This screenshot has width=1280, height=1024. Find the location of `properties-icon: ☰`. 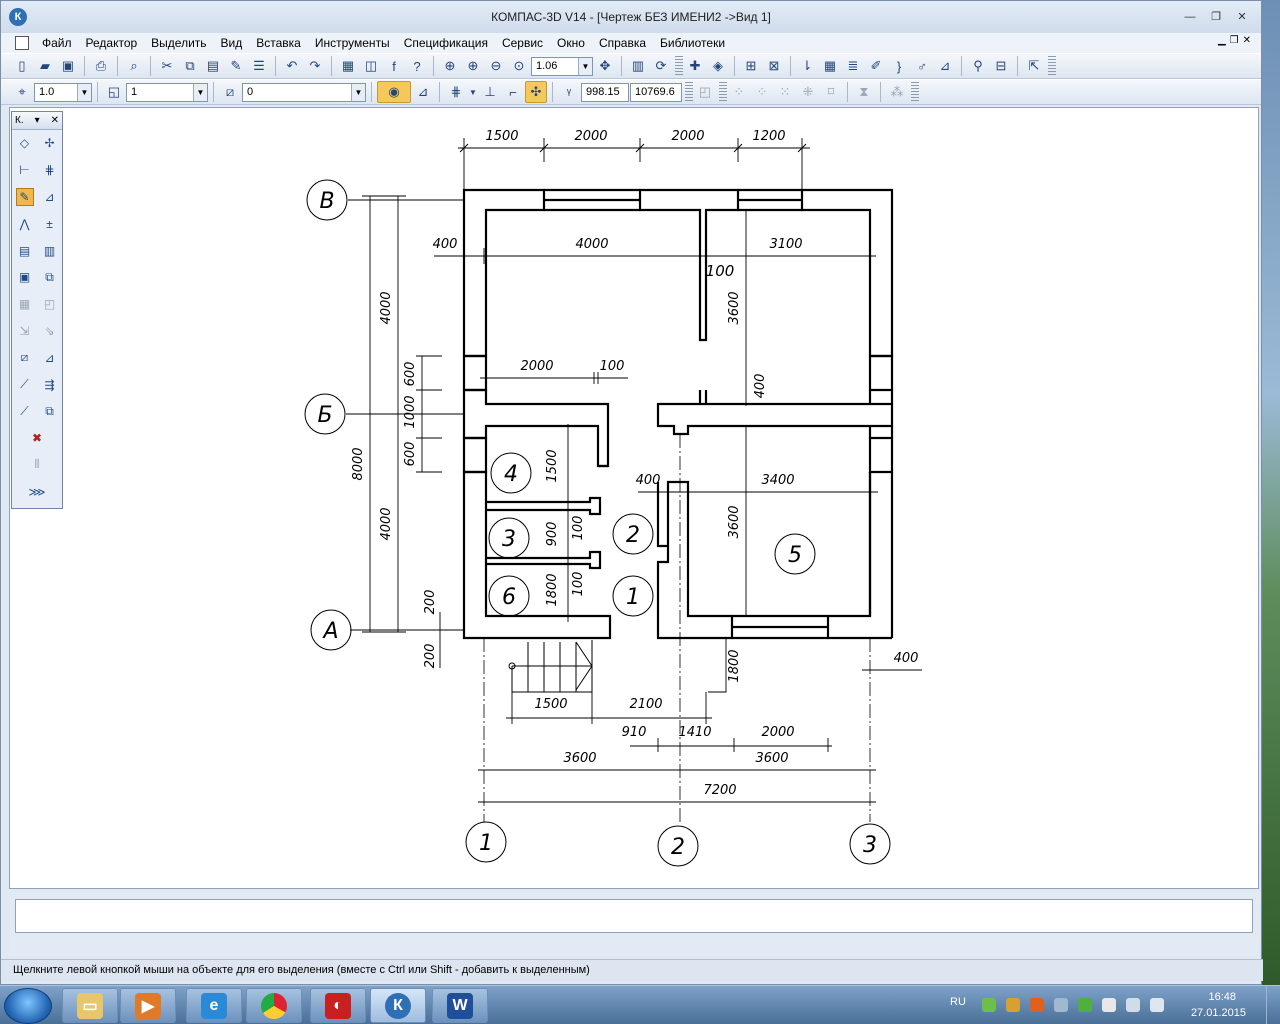

properties-icon: ☰ is located at coordinates (259, 66).